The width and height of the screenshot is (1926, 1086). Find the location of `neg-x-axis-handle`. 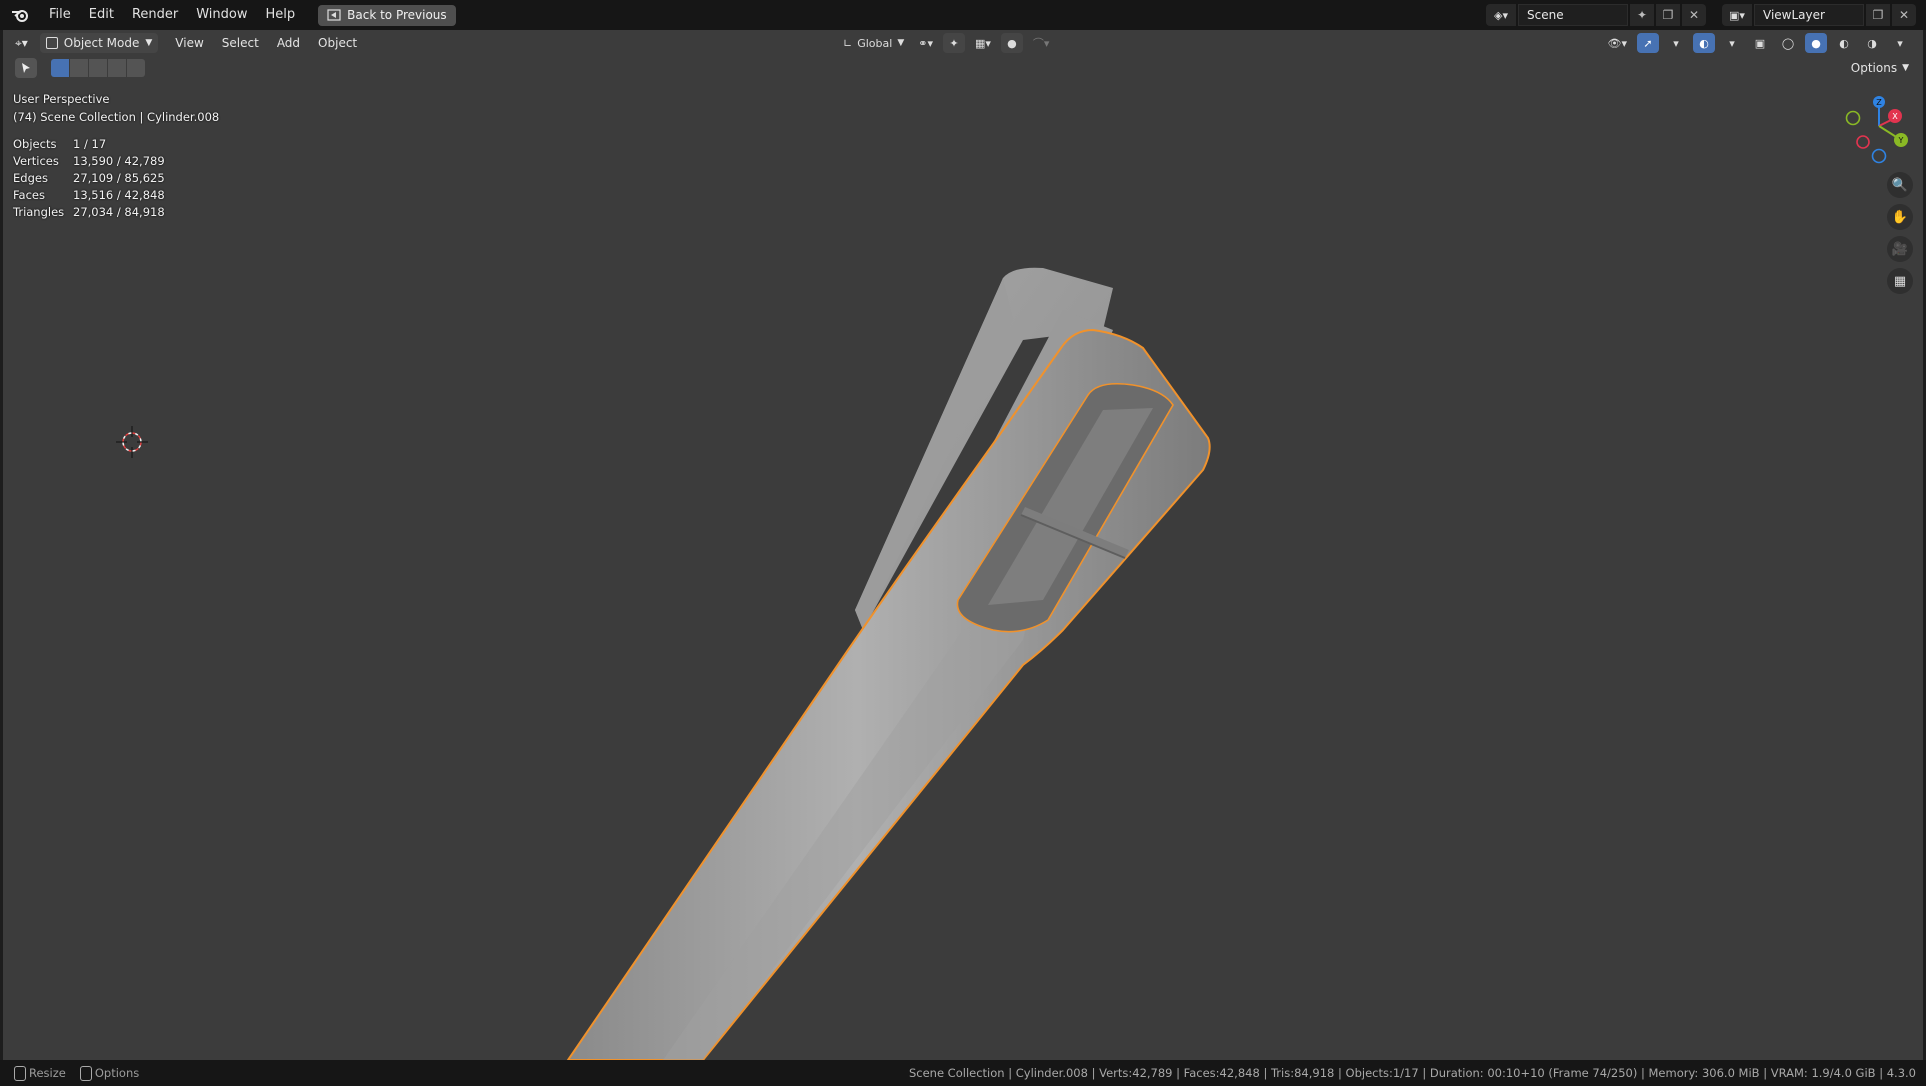

neg-x-axis-handle is located at coordinates (1863, 142).